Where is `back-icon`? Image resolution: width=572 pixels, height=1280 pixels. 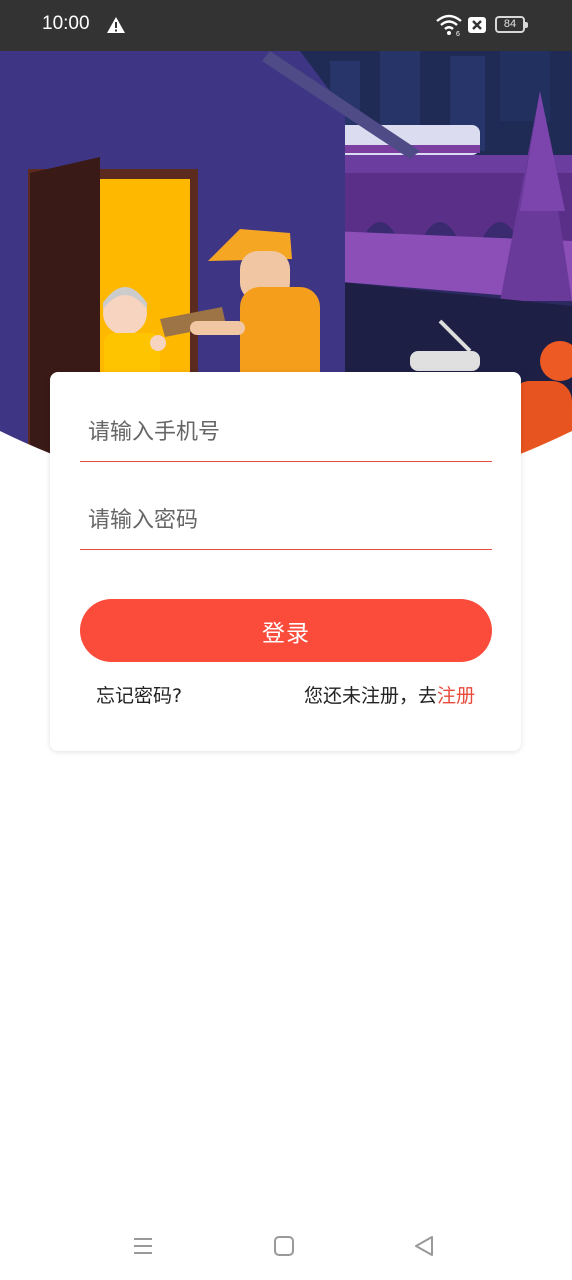
back-icon is located at coordinates (424, 1246).